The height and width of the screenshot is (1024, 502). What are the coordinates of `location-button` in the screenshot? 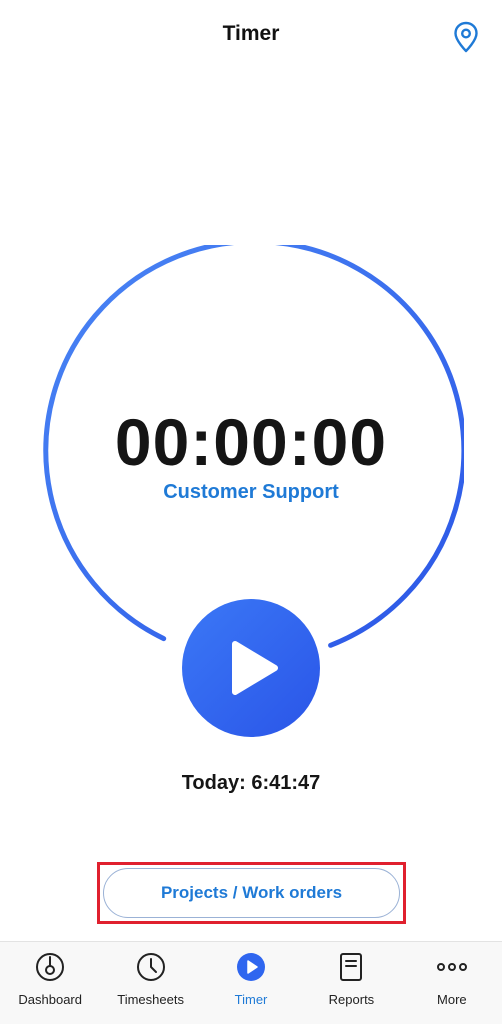 It's located at (466, 37).